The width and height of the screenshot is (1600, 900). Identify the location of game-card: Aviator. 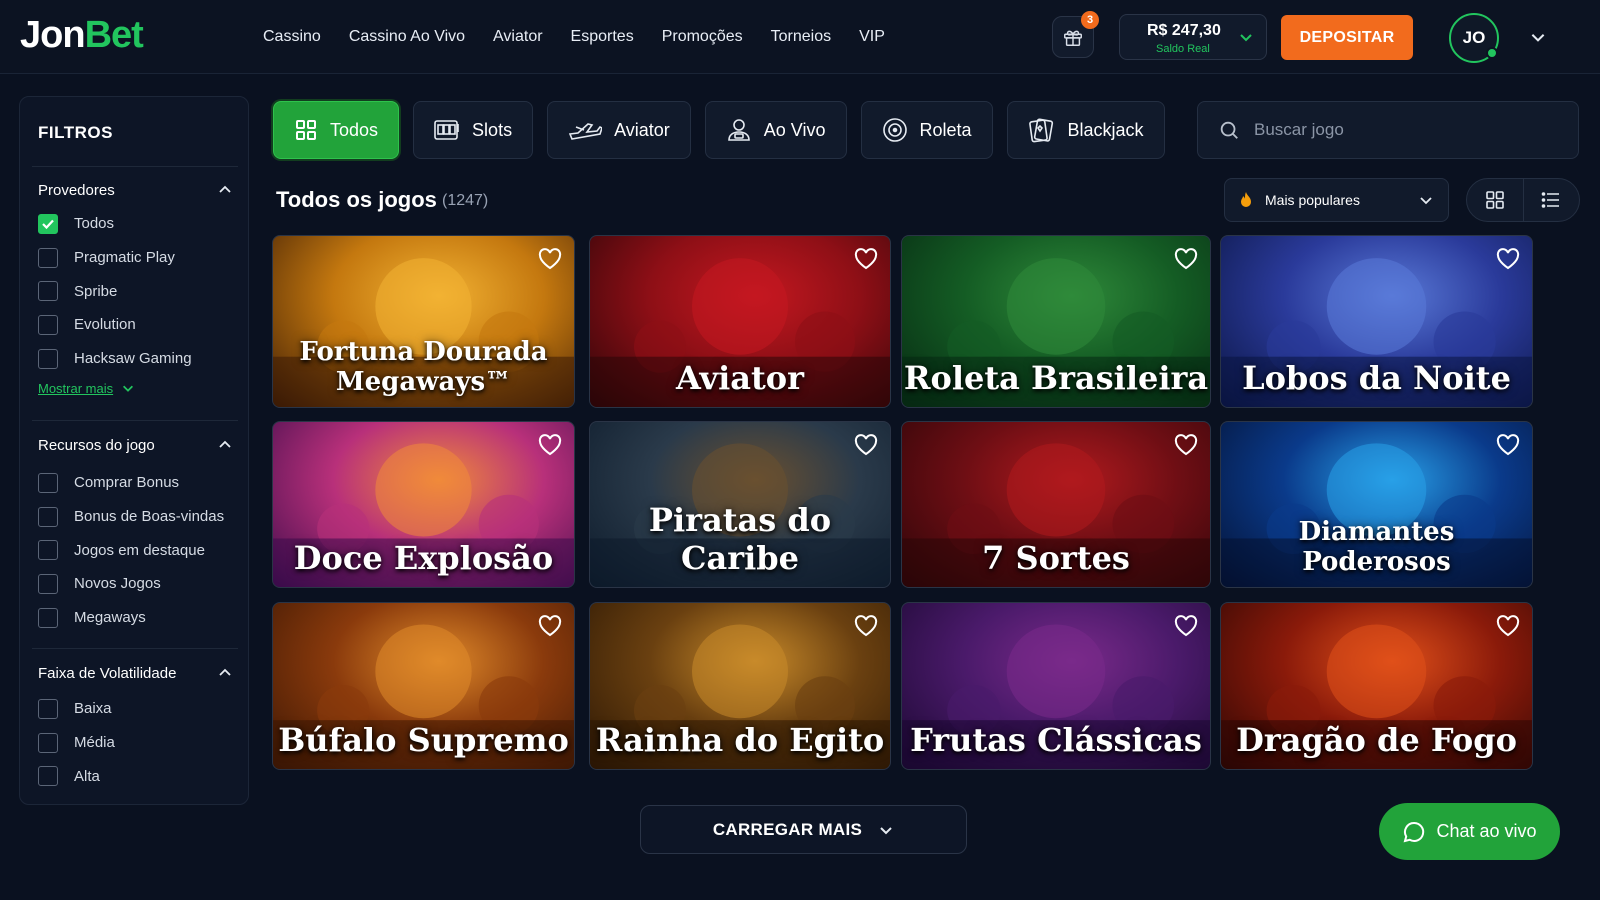
(740, 321).